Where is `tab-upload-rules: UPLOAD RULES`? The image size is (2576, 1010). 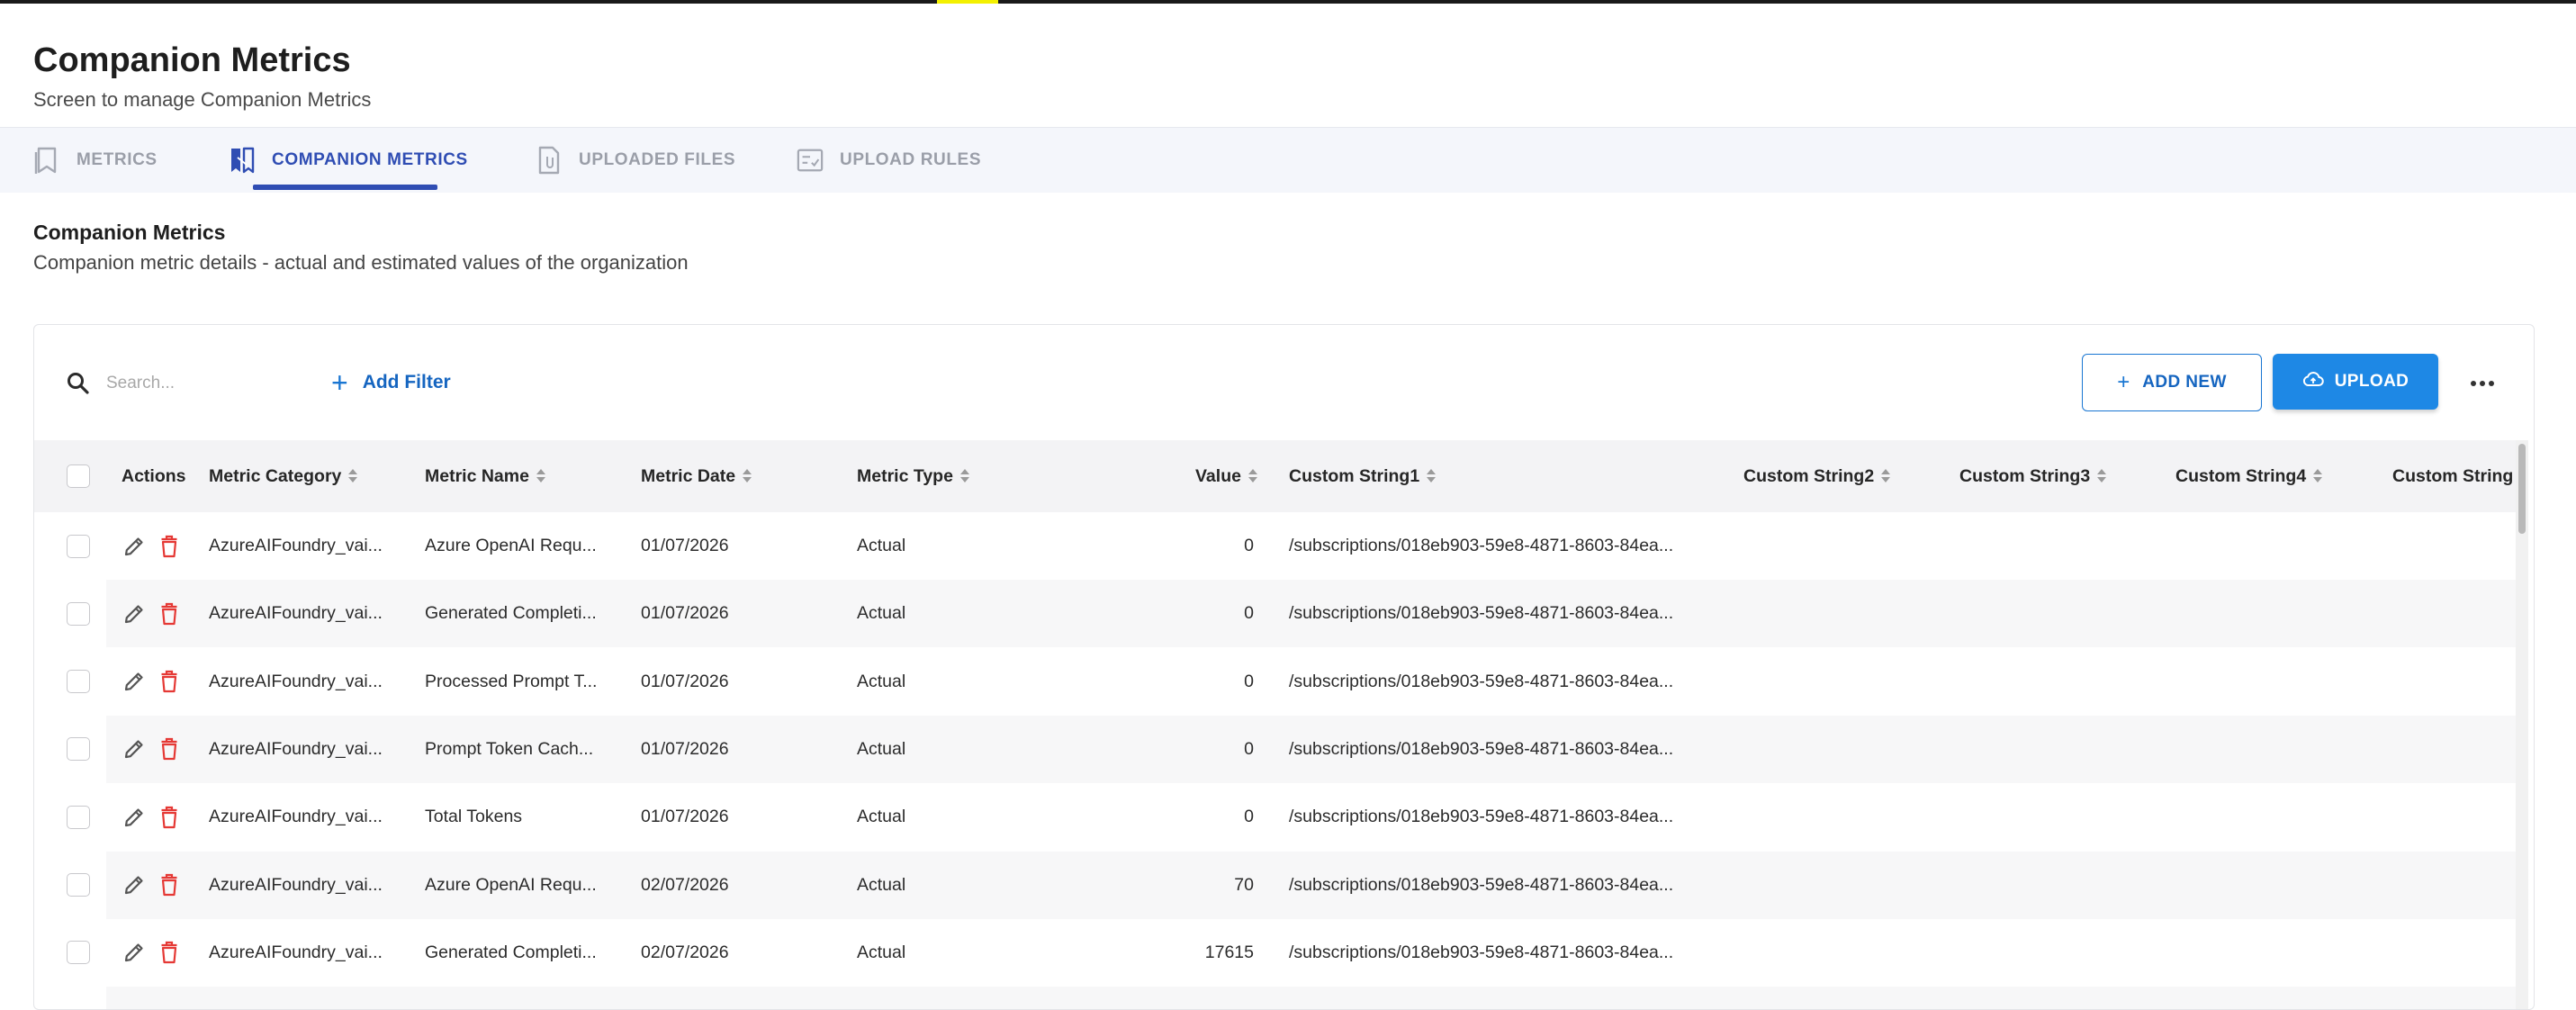 tab-upload-rules: UPLOAD RULES is located at coordinates (889, 160).